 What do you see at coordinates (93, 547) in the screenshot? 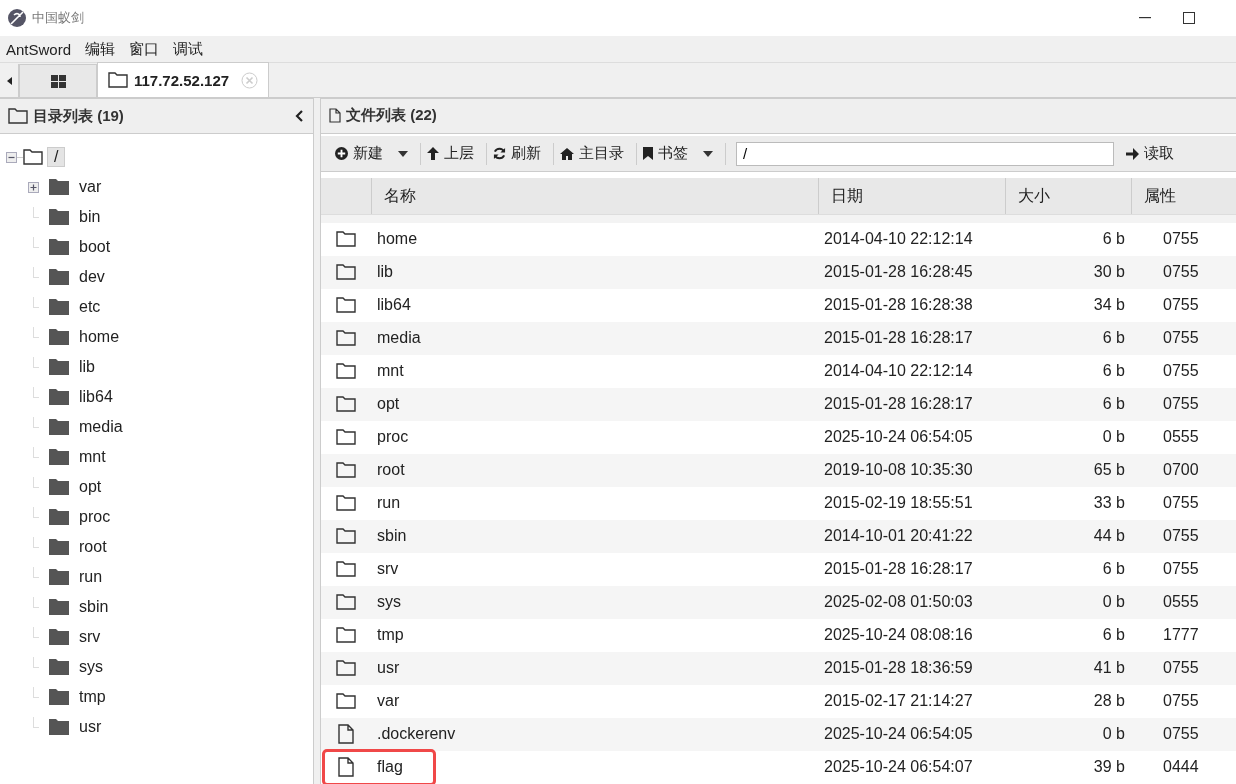
I see `tree-item: root` at bounding box center [93, 547].